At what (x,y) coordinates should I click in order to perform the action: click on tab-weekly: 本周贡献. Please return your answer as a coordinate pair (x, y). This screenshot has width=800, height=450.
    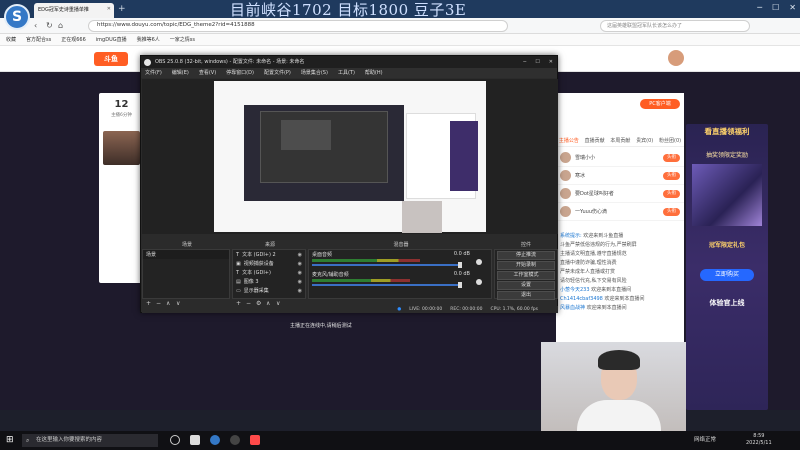
    Looking at the image, I should click on (620, 140).